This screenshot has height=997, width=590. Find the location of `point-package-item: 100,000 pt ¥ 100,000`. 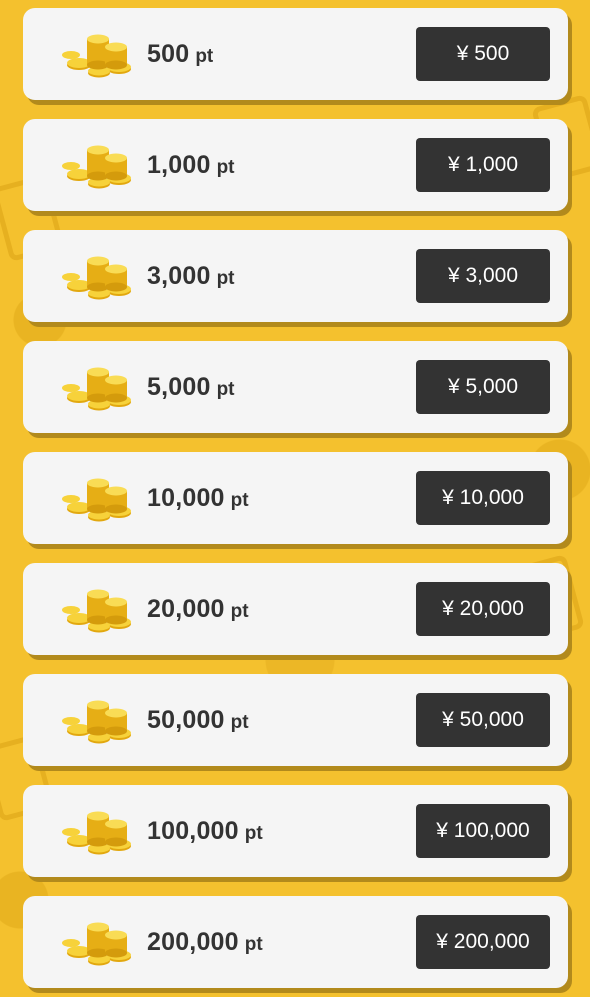

point-package-item: 100,000 pt ¥ 100,000 is located at coordinates (295, 831).